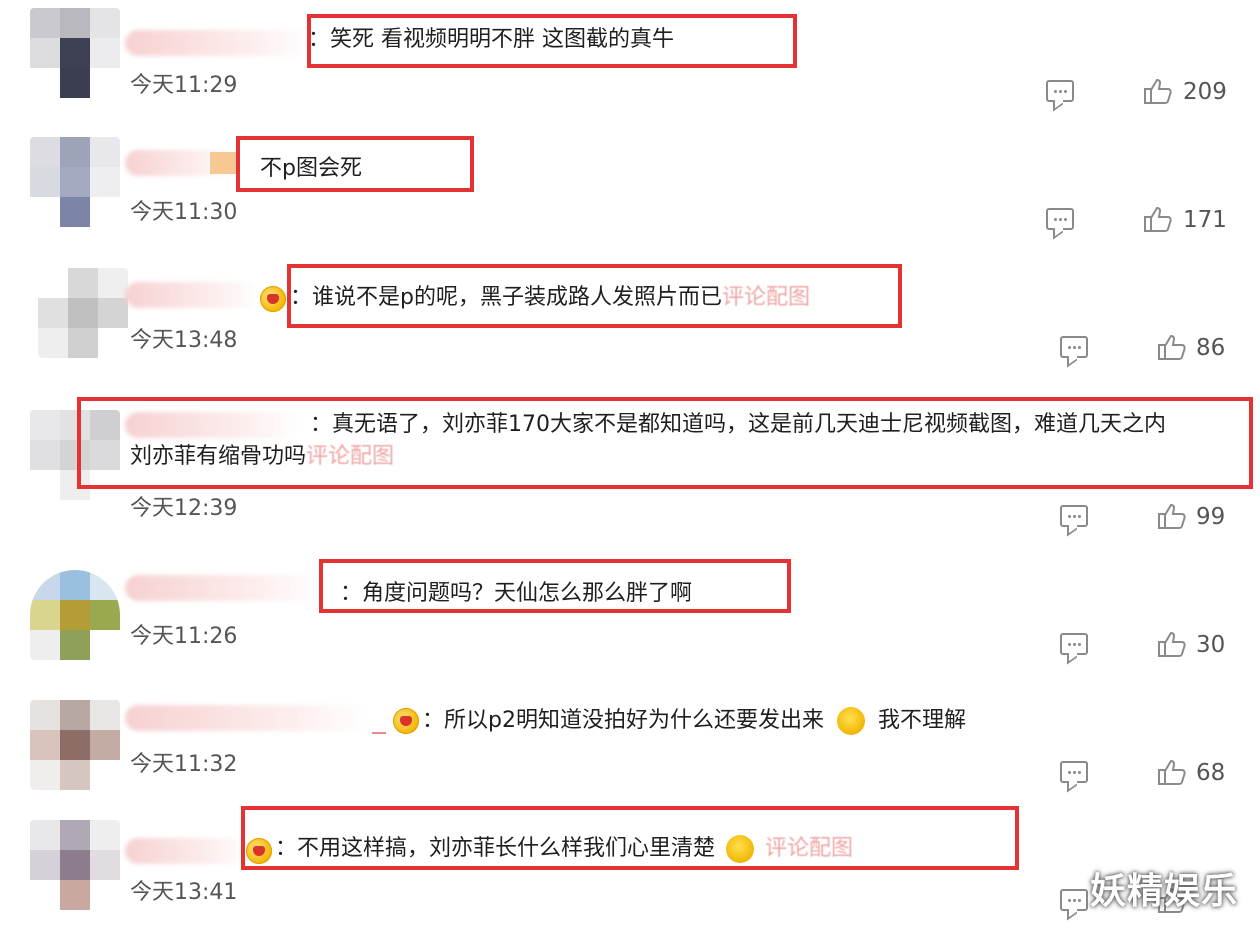  What do you see at coordinates (1163, 891) in the screenshot?
I see `watermark: 妖精娱乐` at bounding box center [1163, 891].